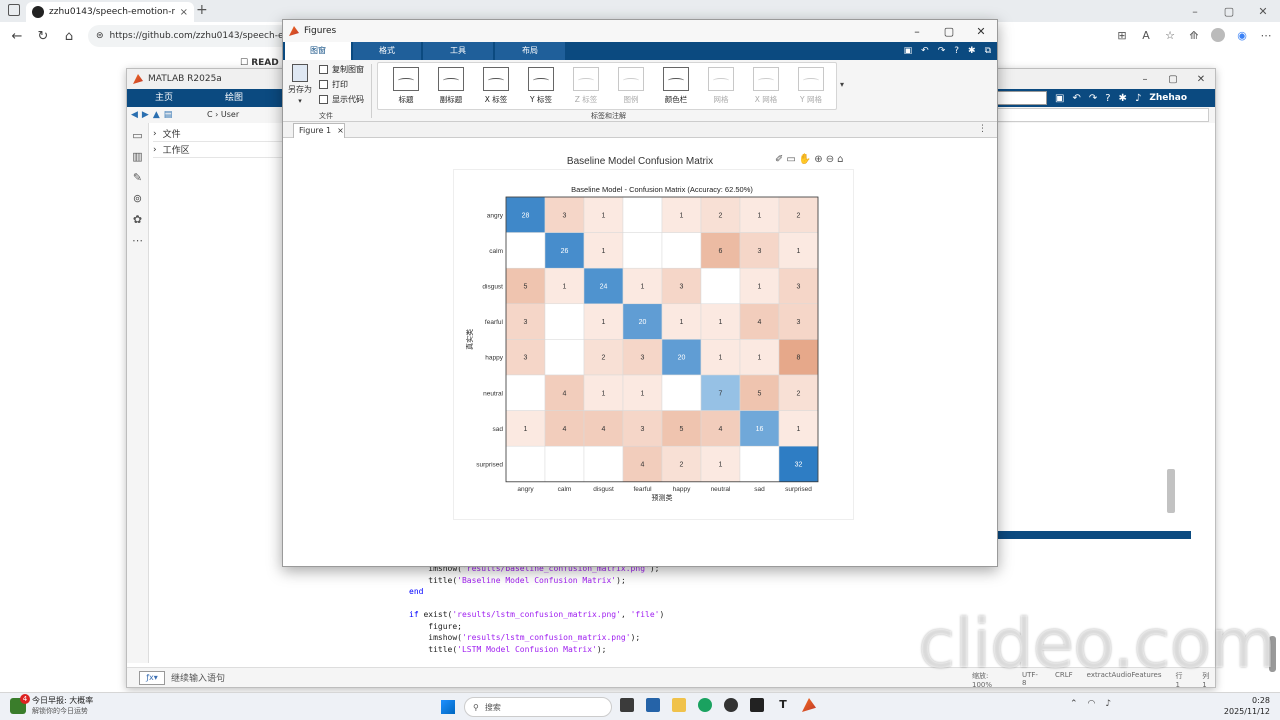 This screenshot has width=1280, height=720. I want to click on reload-icon: ↻, so click(43, 36).